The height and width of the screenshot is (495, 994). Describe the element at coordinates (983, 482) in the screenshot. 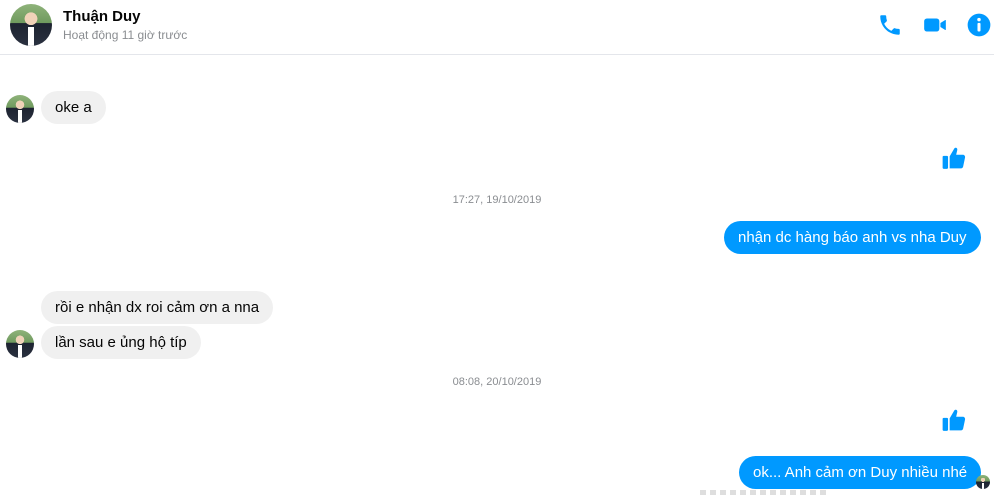

I see `seen-indicator-avatar` at that location.